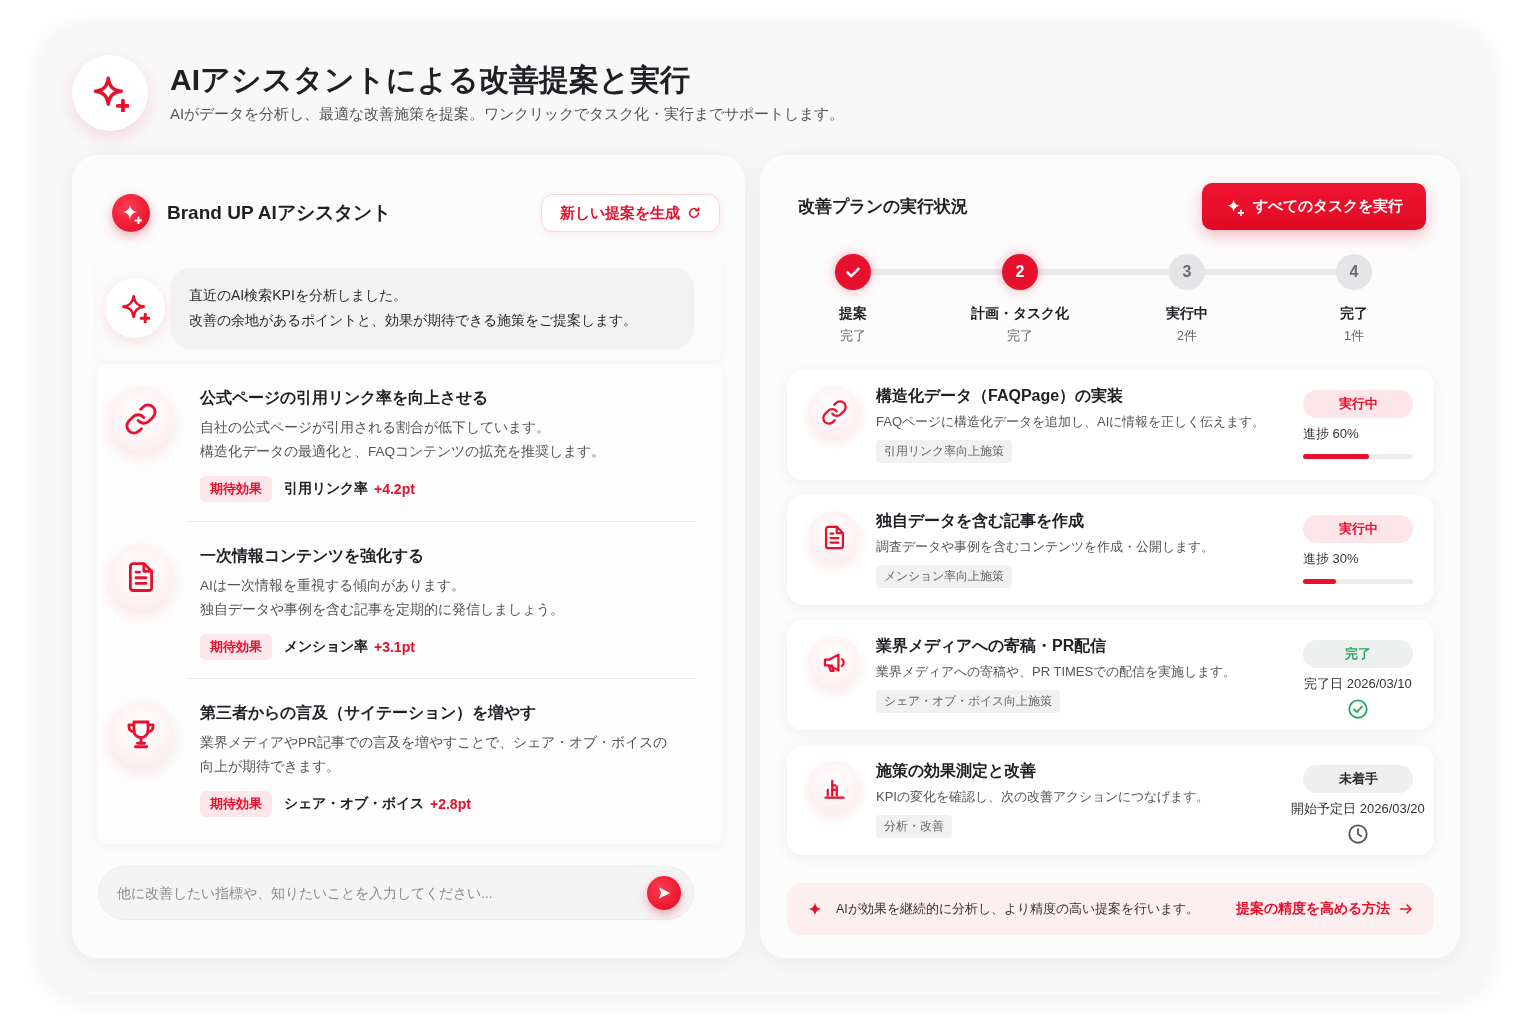 The image size is (1536, 1024). Describe the element at coordinates (1331, 559) in the screenshot. I see `progress-label: 進捗 30%` at that location.